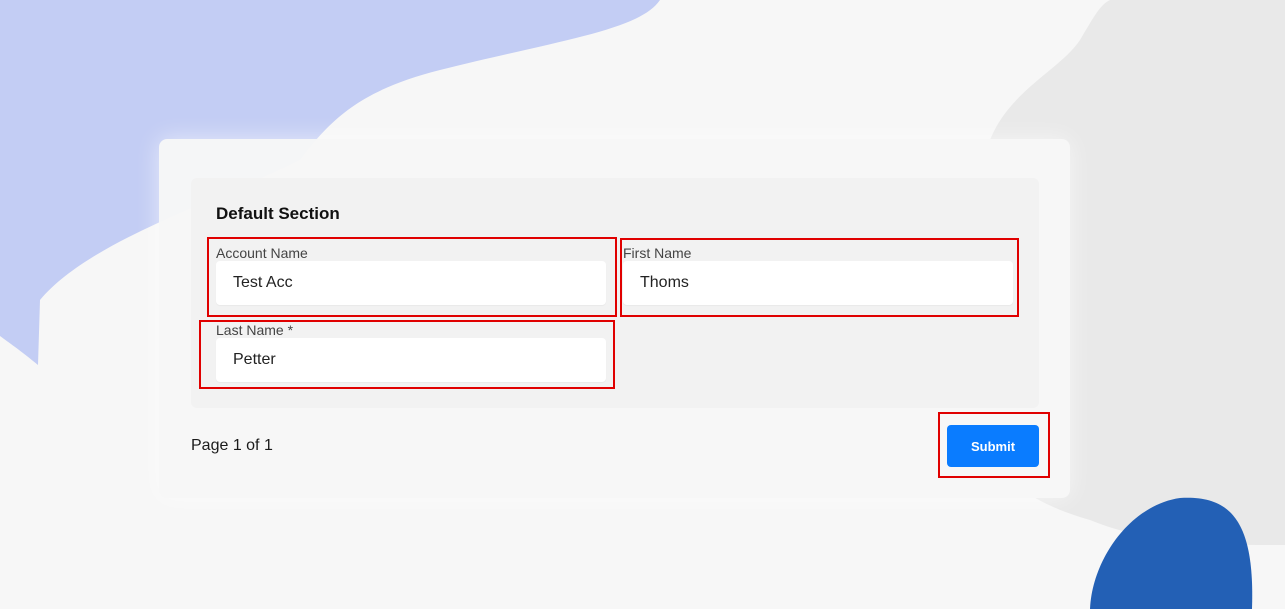 The width and height of the screenshot is (1285, 609). I want to click on first-name-input, so click(818, 283).